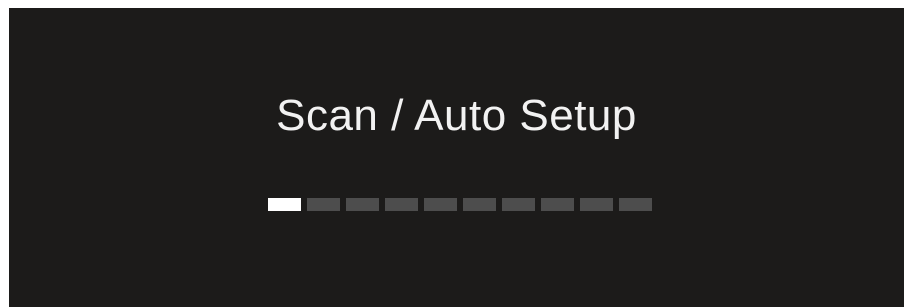 The image size is (912, 307). Describe the element at coordinates (460, 204) in the screenshot. I see `progress-bar` at that location.